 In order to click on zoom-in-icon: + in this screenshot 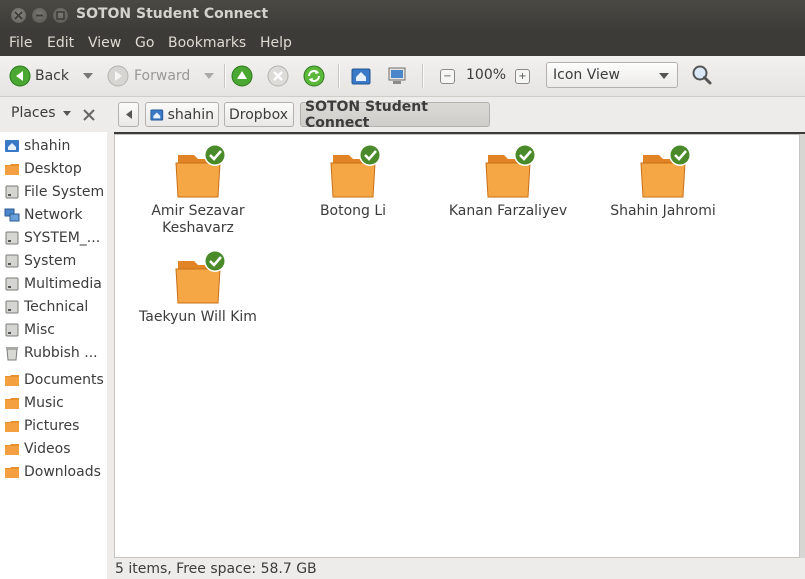, I will do `click(522, 76)`.